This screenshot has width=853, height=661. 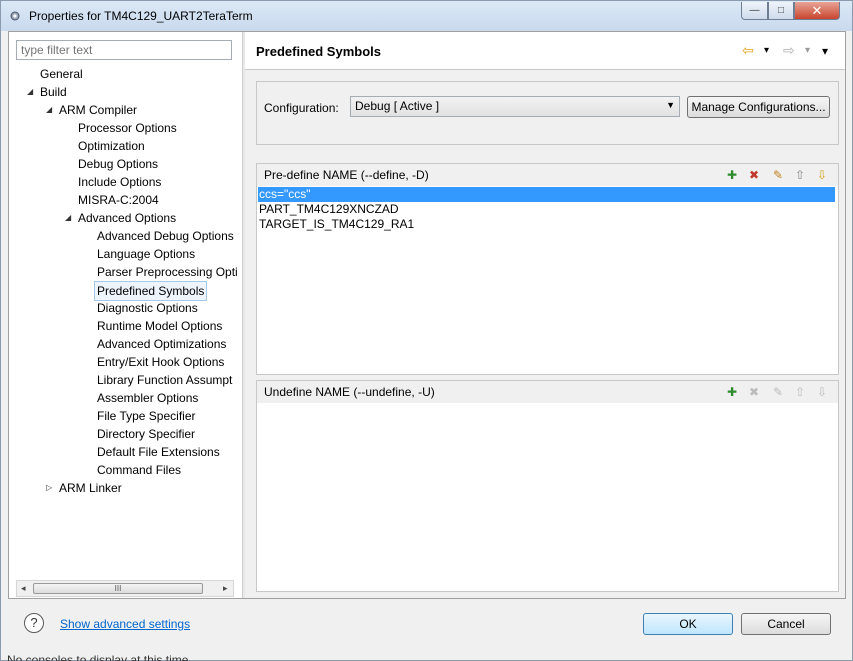 What do you see at coordinates (61, 74) in the screenshot?
I see `tree-item-label: General` at bounding box center [61, 74].